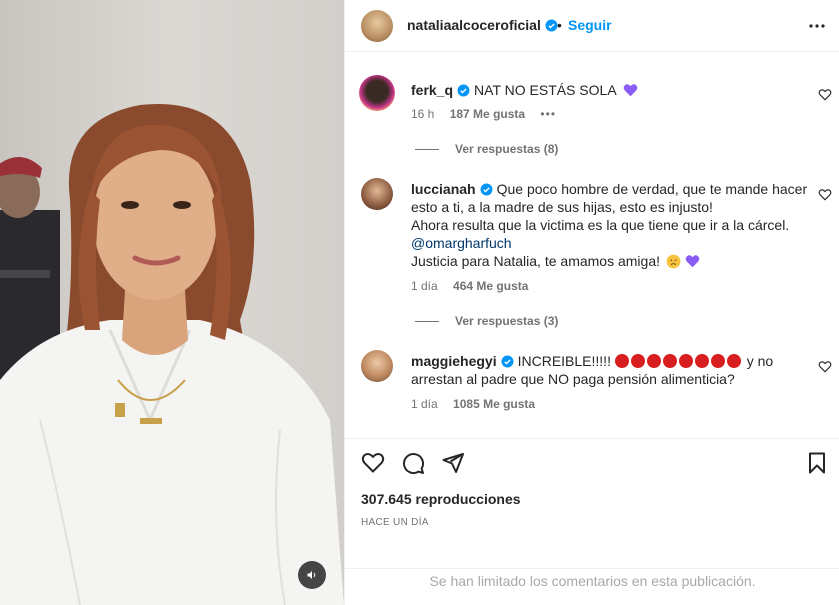 This screenshot has width=839, height=605. Describe the element at coordinates (494, 404) in the screenshot. I see `comment-likes: 1085 Me gusta` at that location.